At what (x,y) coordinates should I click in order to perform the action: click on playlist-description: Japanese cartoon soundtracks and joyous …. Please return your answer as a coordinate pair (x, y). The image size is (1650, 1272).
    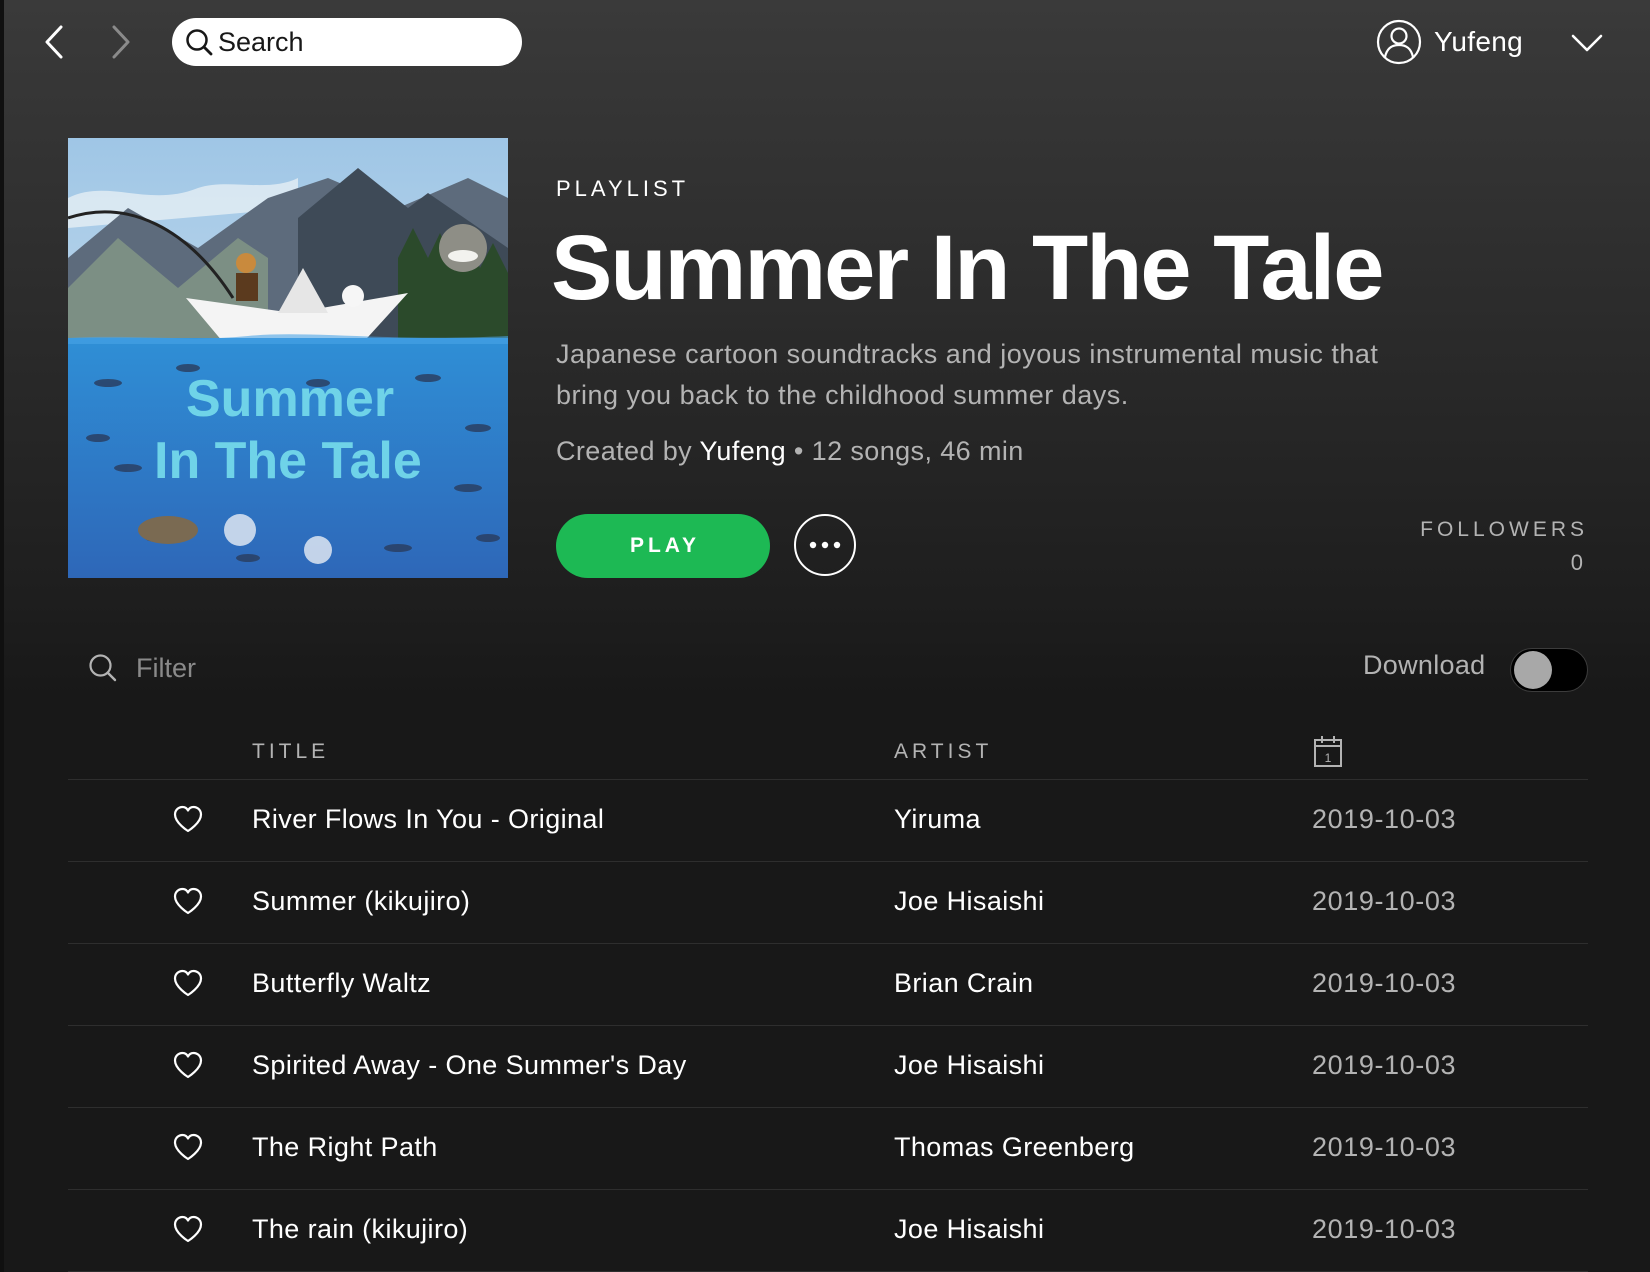
    Looking at the image, I should click on (967, 374).